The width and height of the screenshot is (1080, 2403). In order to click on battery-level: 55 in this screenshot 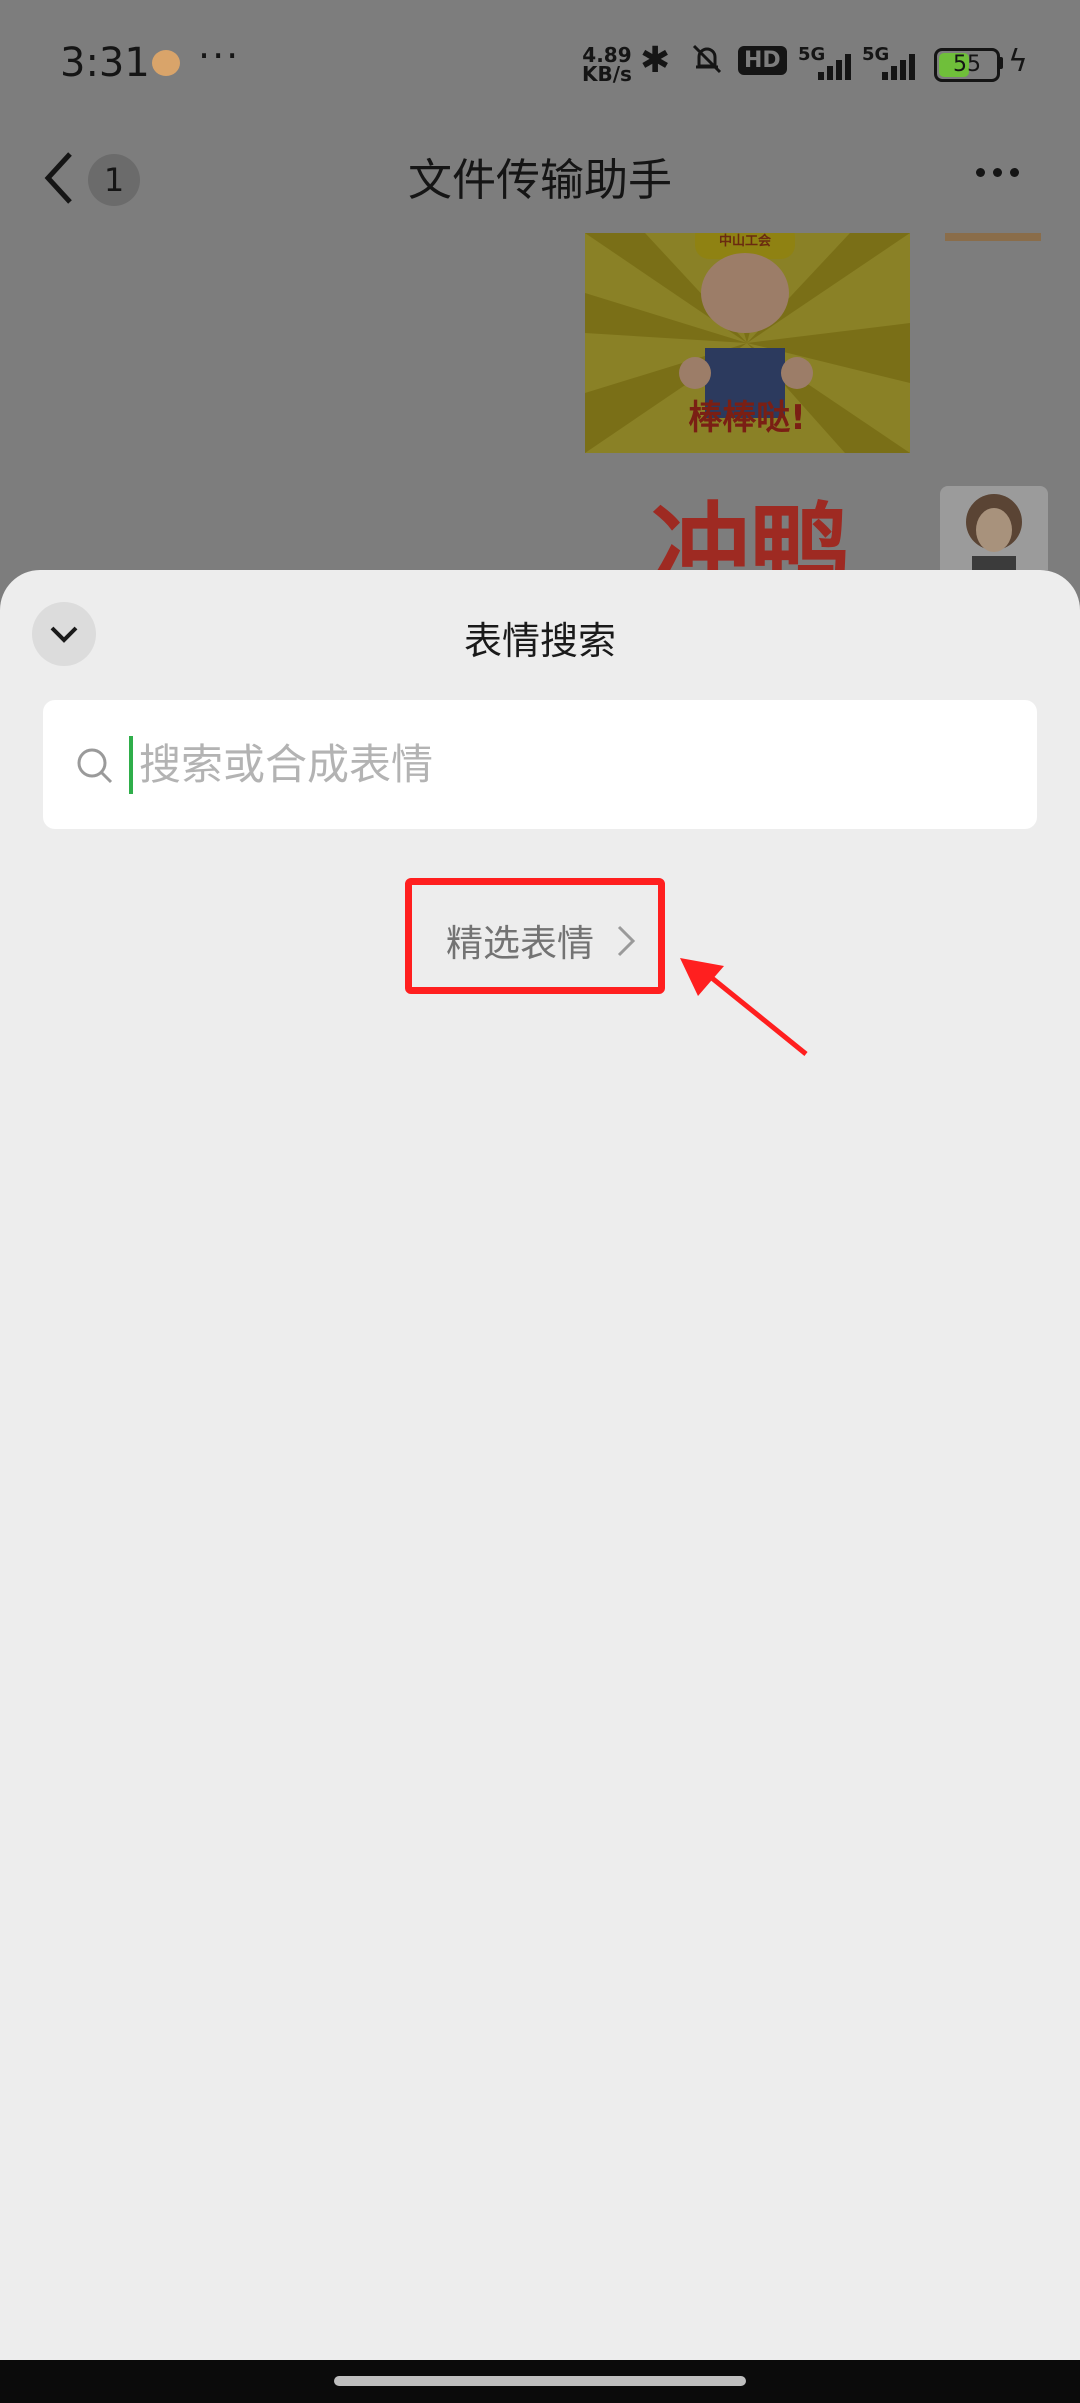, I will do `click(967, 64)`.